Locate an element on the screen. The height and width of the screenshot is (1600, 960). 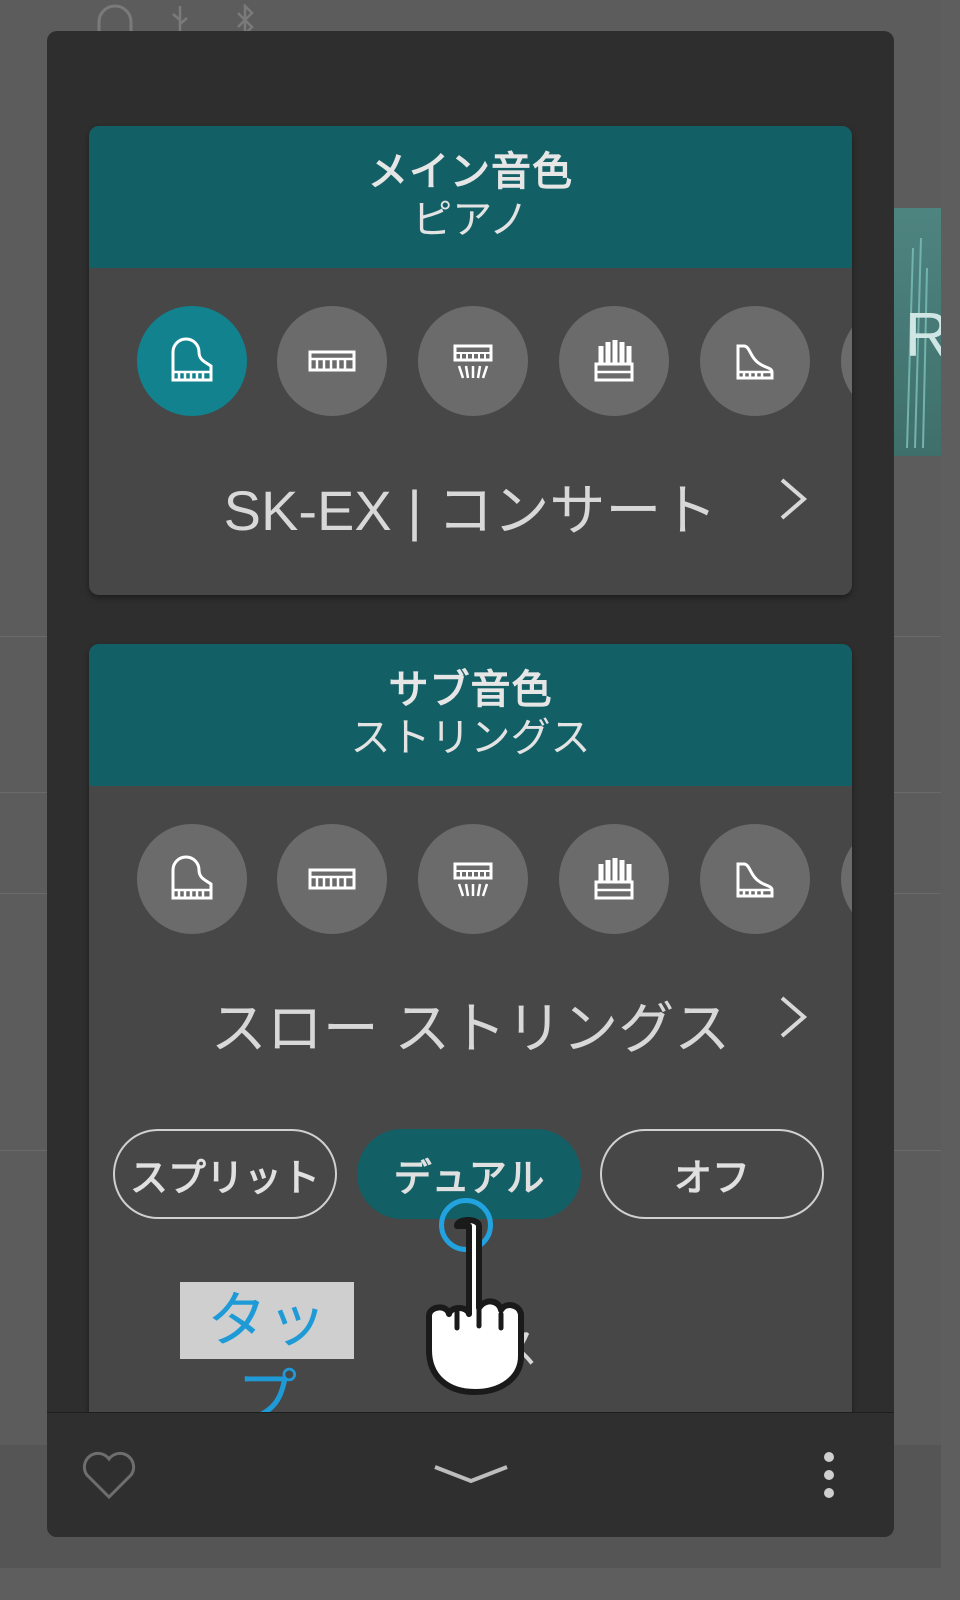
tap-hint-label: タップ is located at coordinates (267, 1356).